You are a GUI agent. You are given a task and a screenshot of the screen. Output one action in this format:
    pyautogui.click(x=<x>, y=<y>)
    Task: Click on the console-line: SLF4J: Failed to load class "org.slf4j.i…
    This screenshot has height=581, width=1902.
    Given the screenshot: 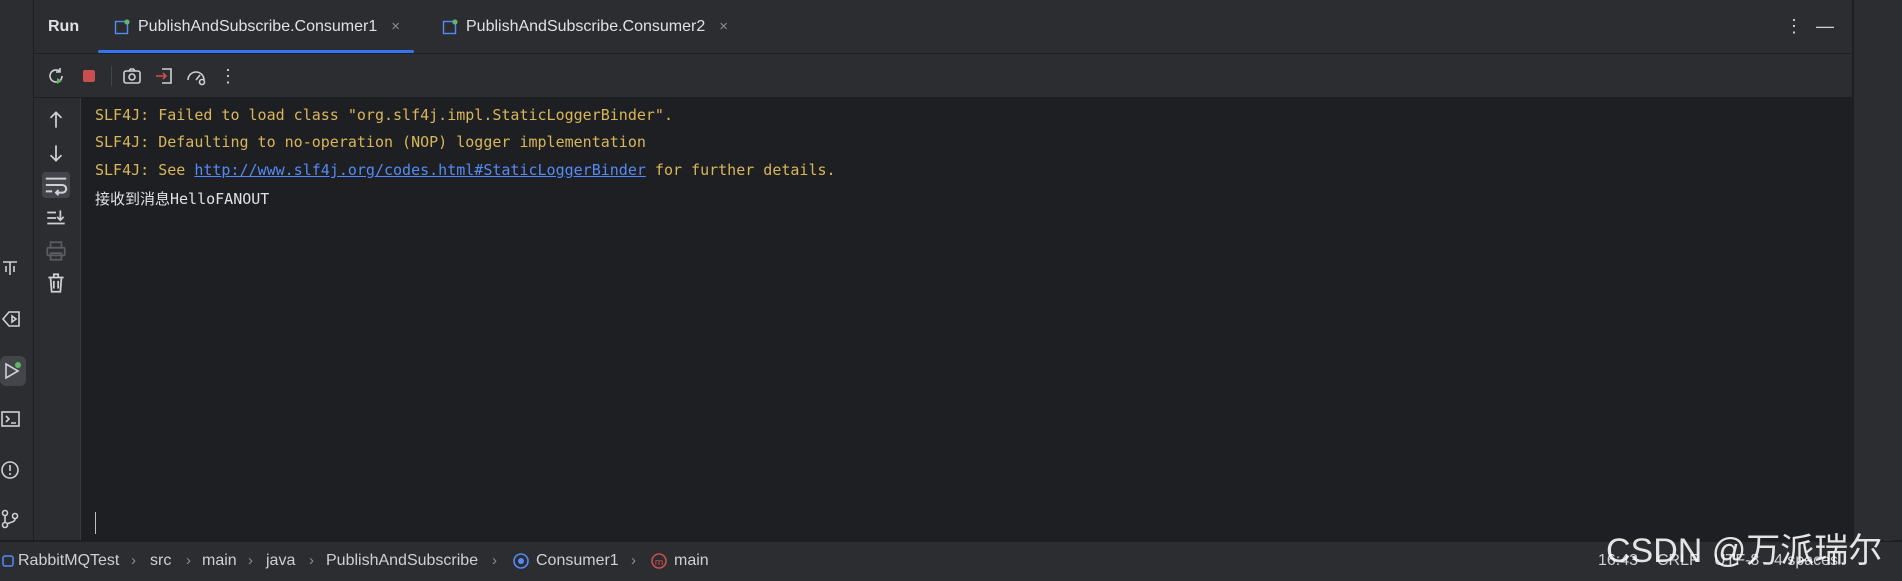 What is the action you would take?
    pyautogui.click(x=384, y=115)
    